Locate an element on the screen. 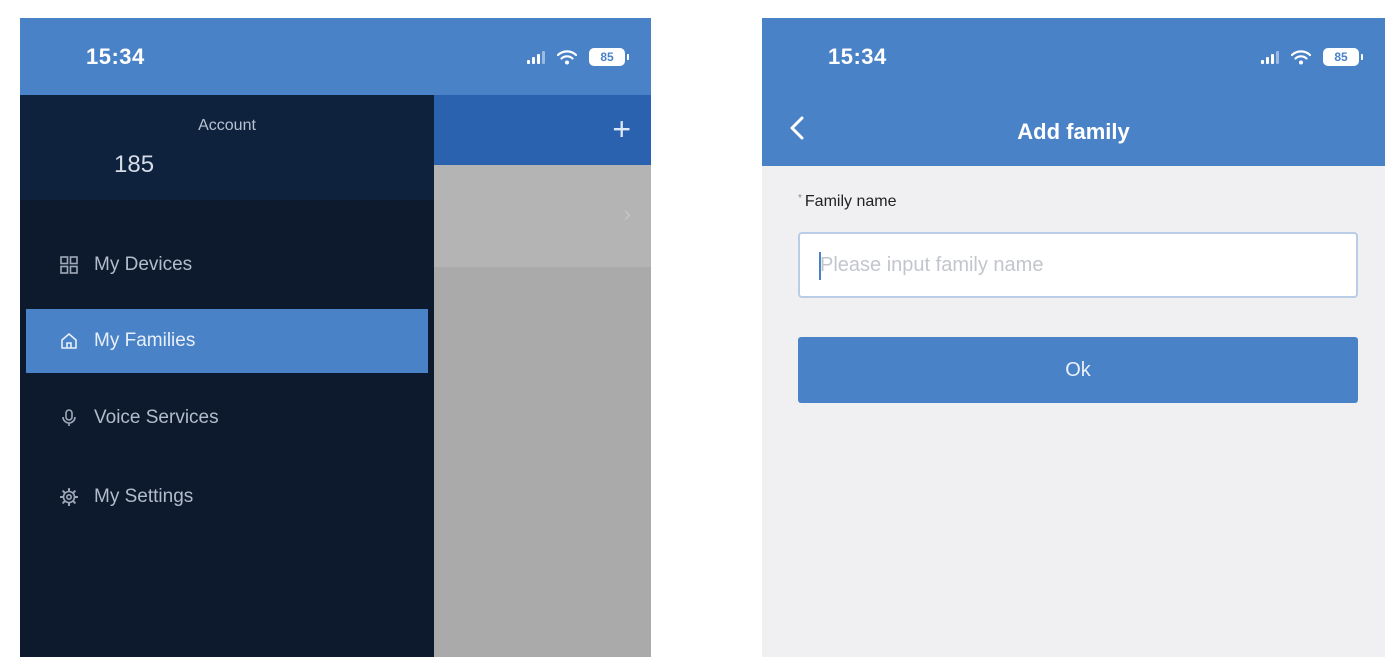 This screenshot has width=1385, height=657. text-cursor is located at coordinates (820, 266).